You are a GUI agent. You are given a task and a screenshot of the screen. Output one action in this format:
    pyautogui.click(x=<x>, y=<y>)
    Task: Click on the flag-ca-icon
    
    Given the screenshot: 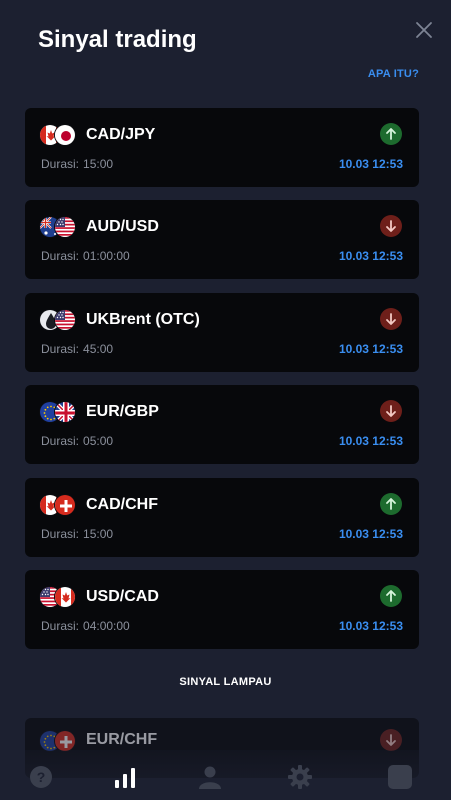 What is the action you would take?
    pyautogui.click(x=65, y=596)
    